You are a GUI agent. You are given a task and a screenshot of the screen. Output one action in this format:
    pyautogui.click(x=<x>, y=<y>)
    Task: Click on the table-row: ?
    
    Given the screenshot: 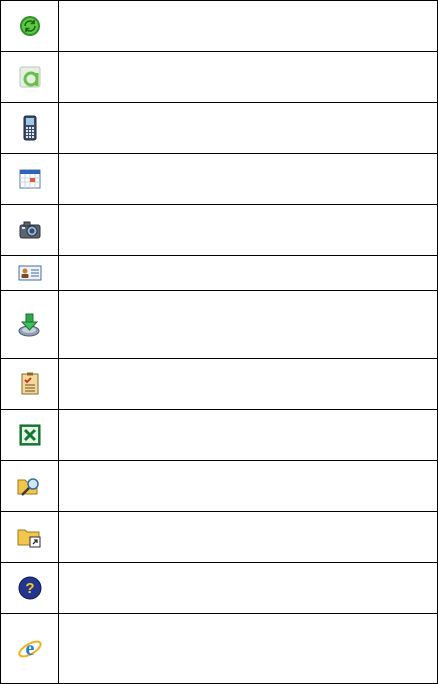 What is the action you would take?
    pyautogui.click(x=219, y=587)
    